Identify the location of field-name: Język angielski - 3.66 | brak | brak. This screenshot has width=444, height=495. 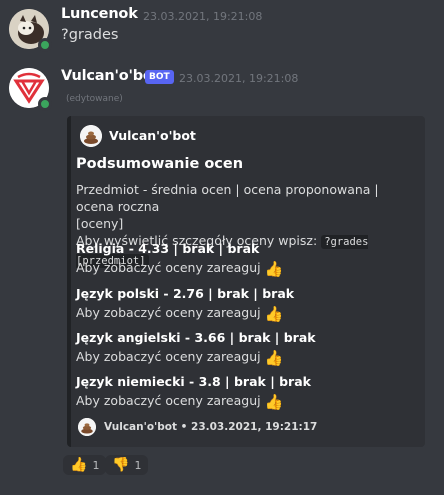
(196, 337).